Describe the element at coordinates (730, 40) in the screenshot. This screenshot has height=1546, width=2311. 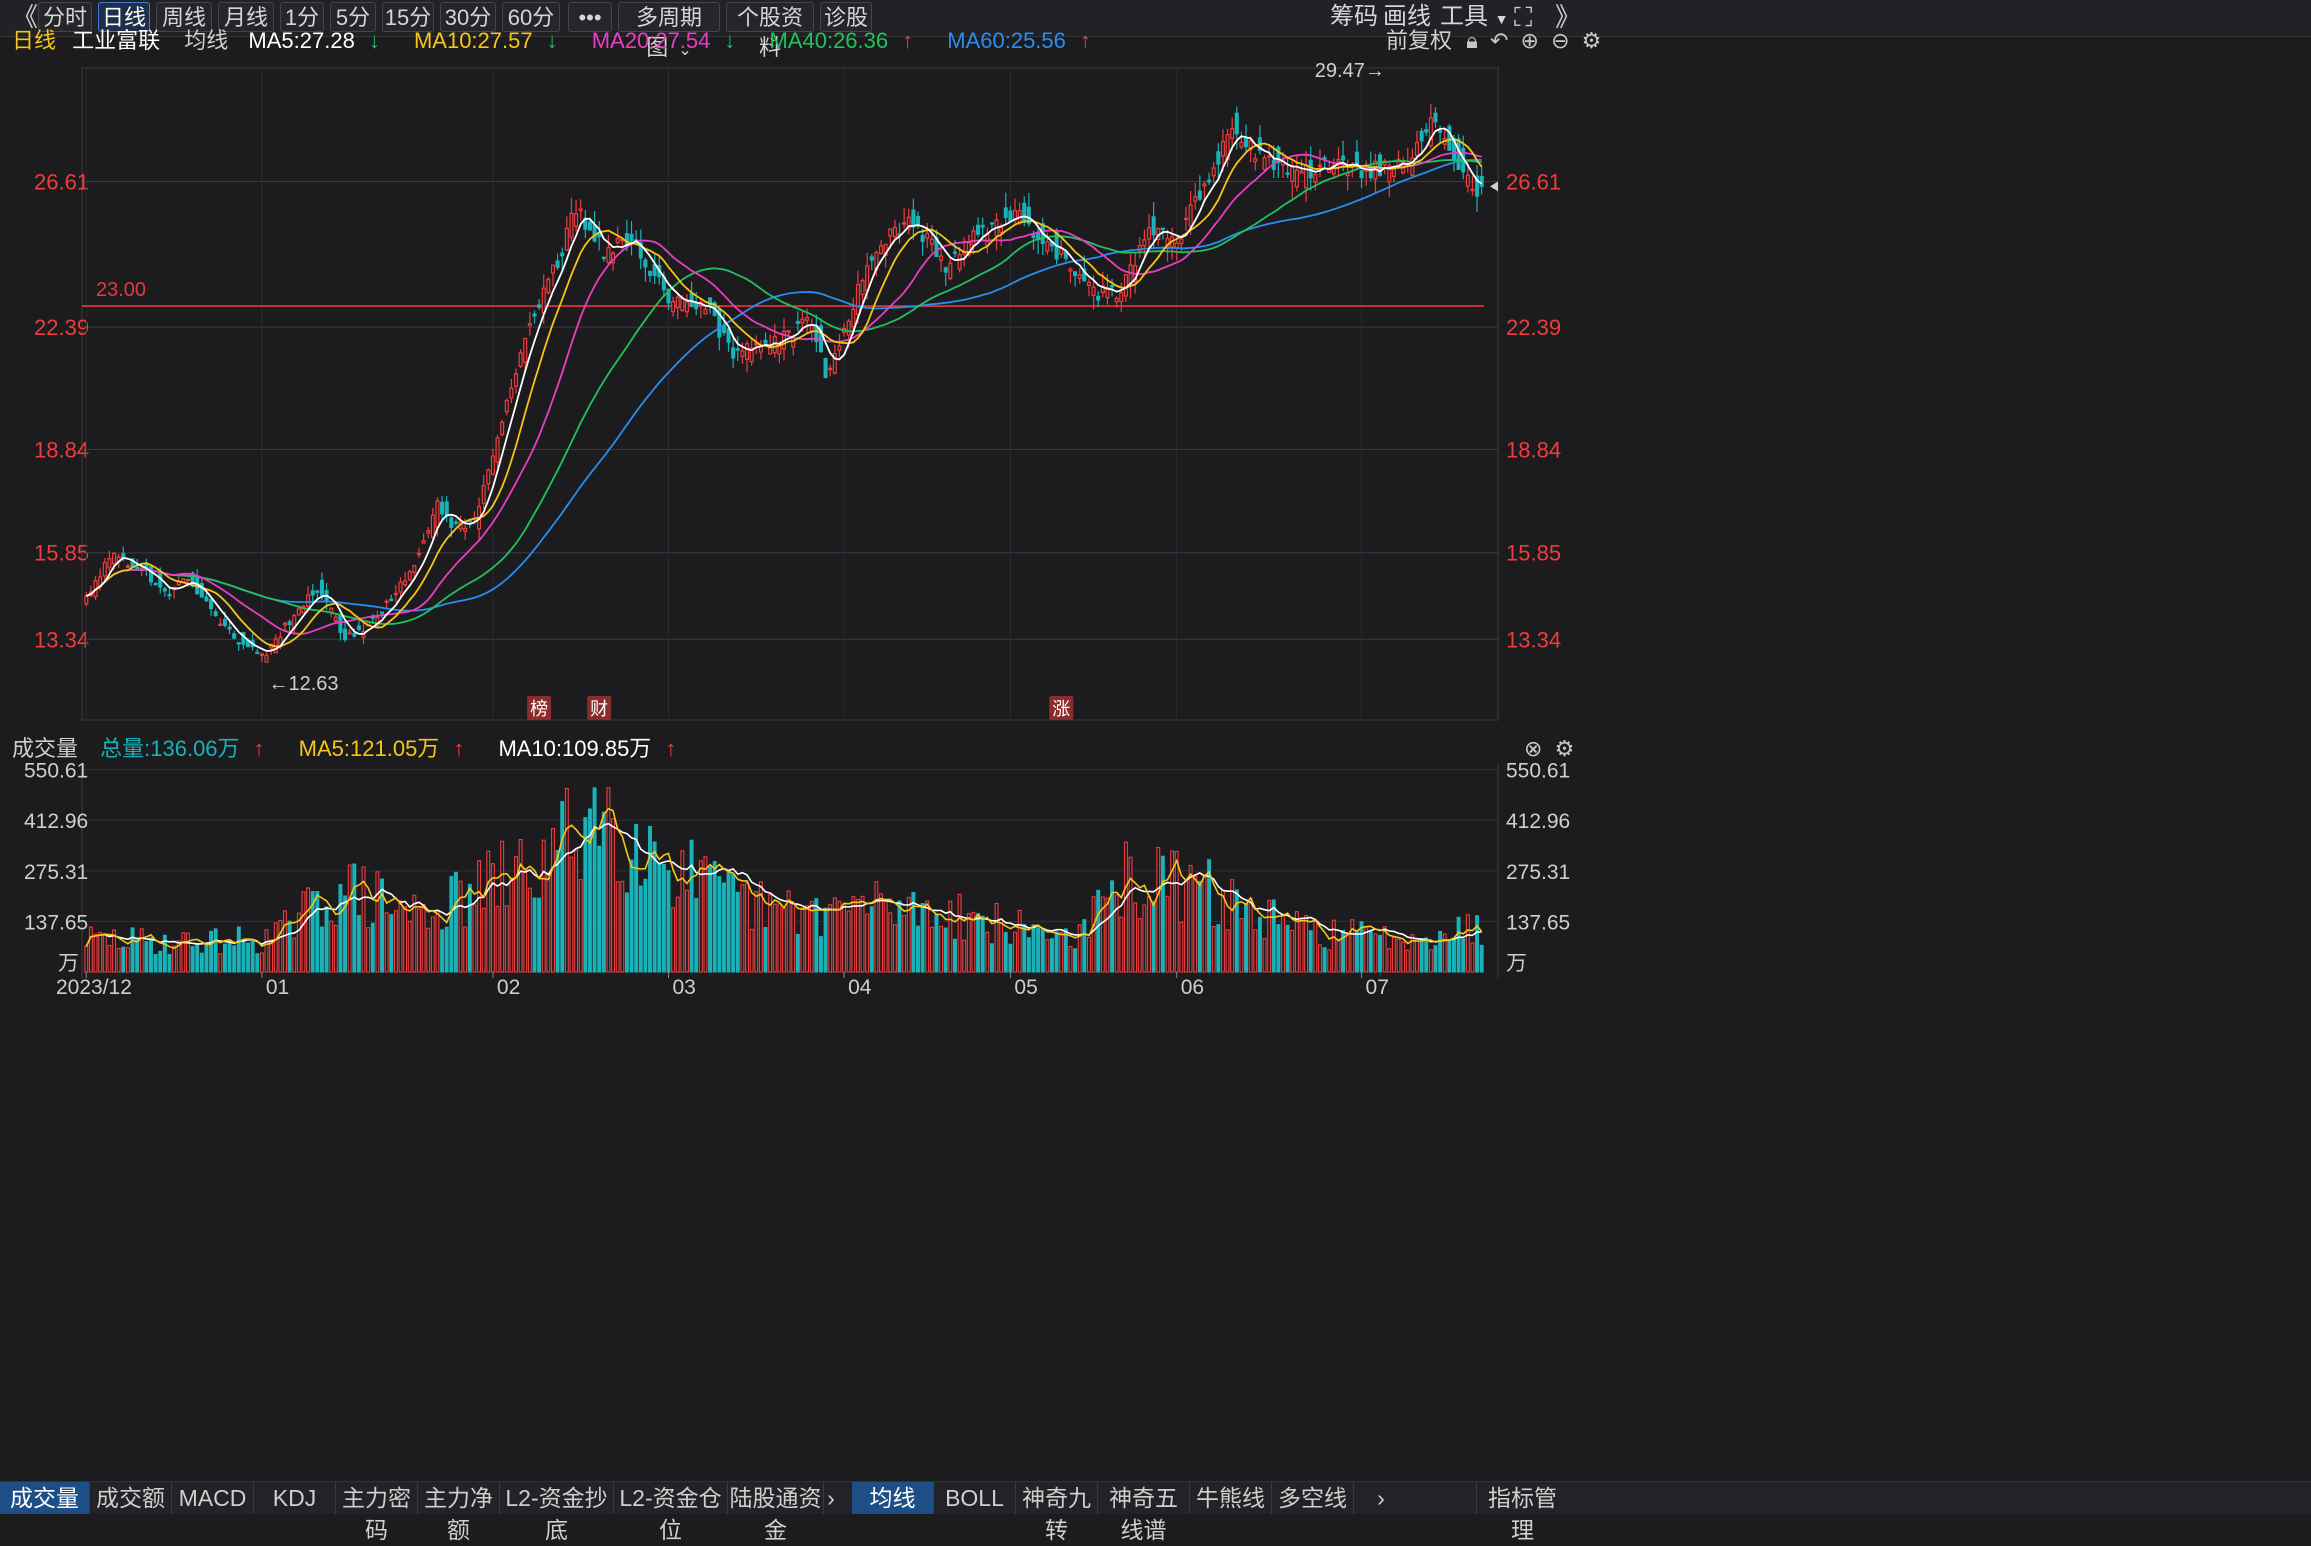
I see `arrow-down-icon: ↓` at that location.